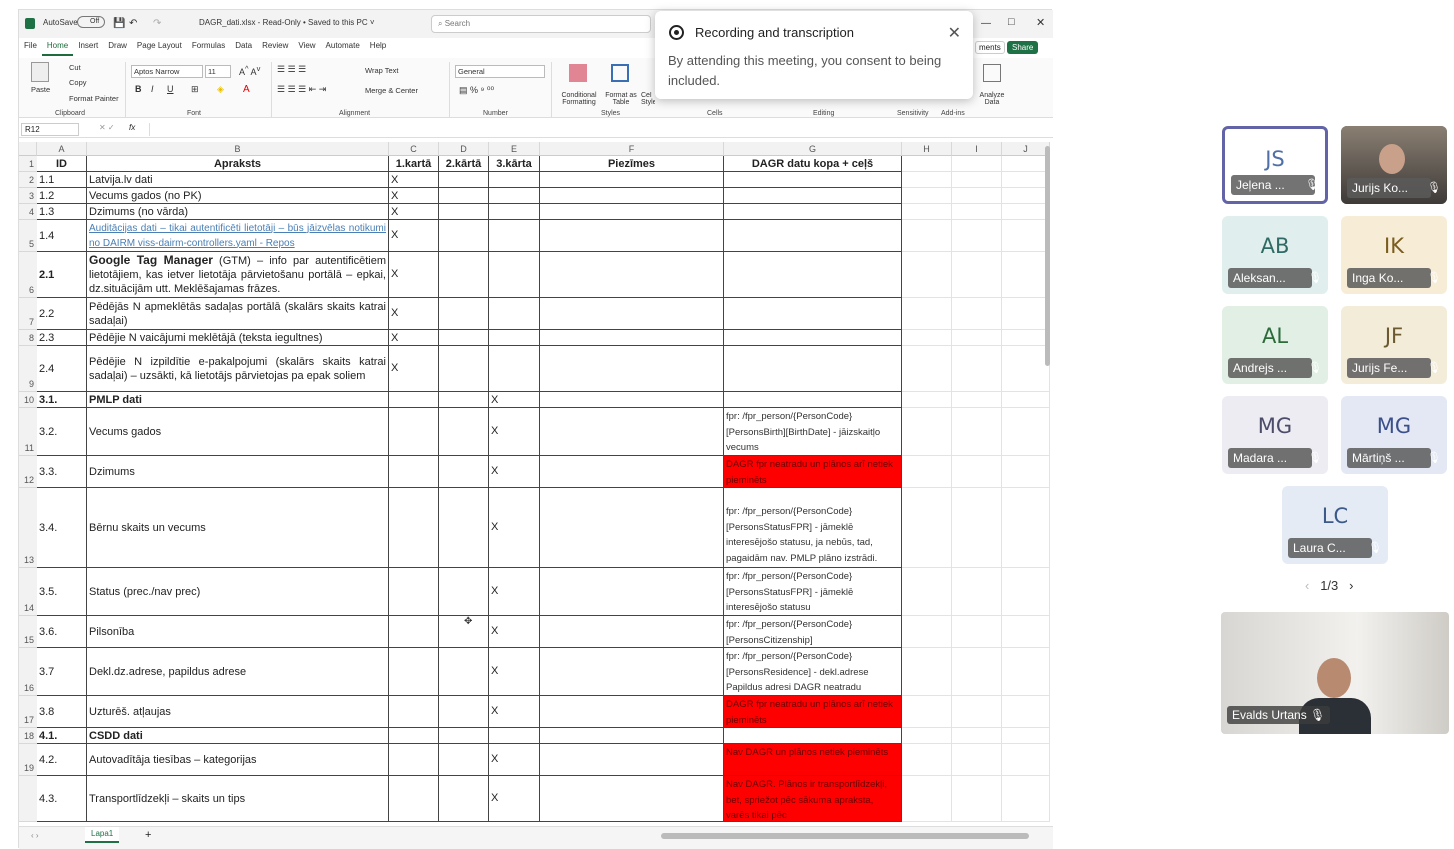  I want to click on font-size-select: 11, so click(218, 71).